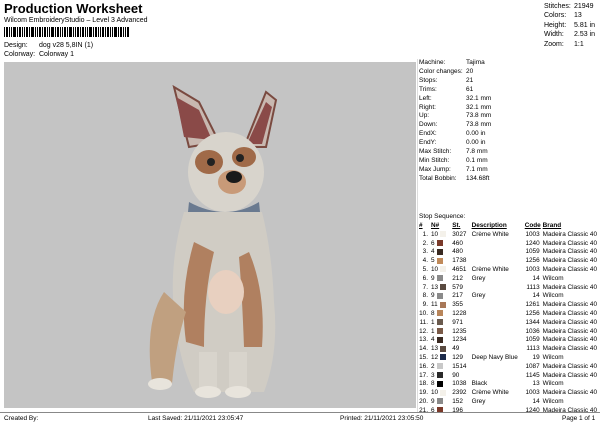  I want to click on page-number: Page 1 of 1, so click(579, 418).